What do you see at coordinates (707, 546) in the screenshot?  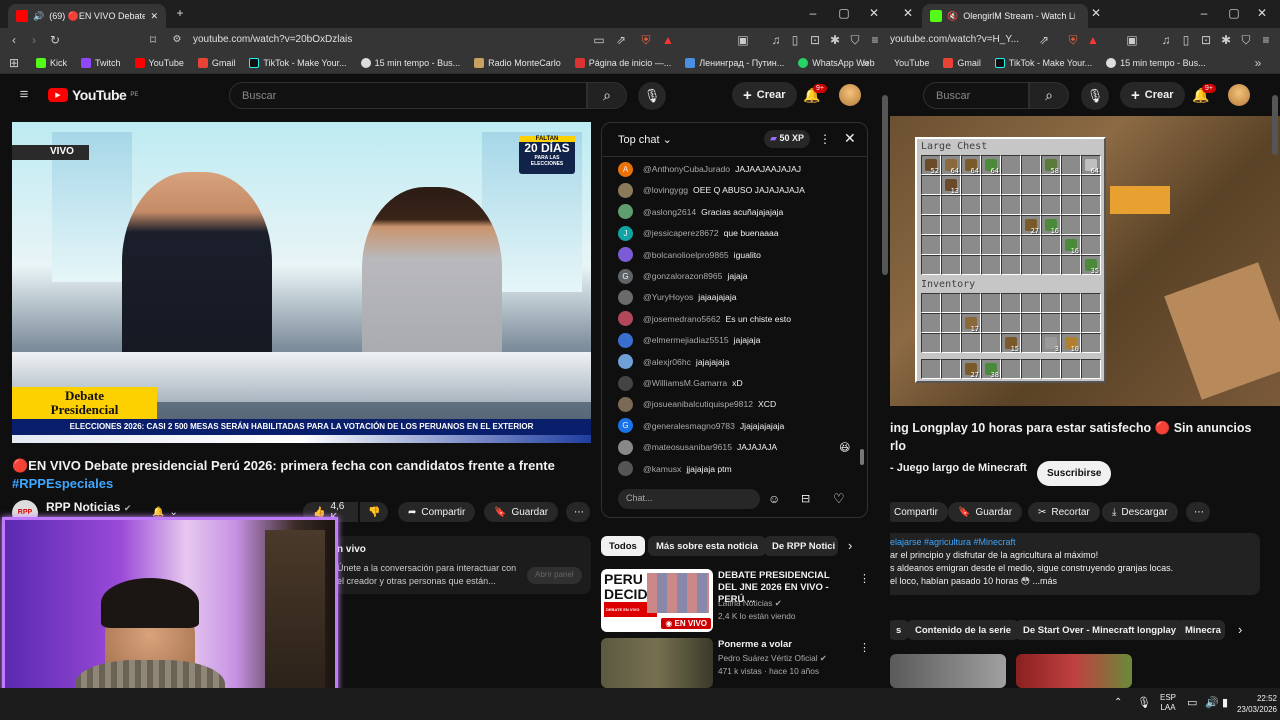 I see `chip-more-news: Más sobre esta noticia` at bounding box center [707, 546].